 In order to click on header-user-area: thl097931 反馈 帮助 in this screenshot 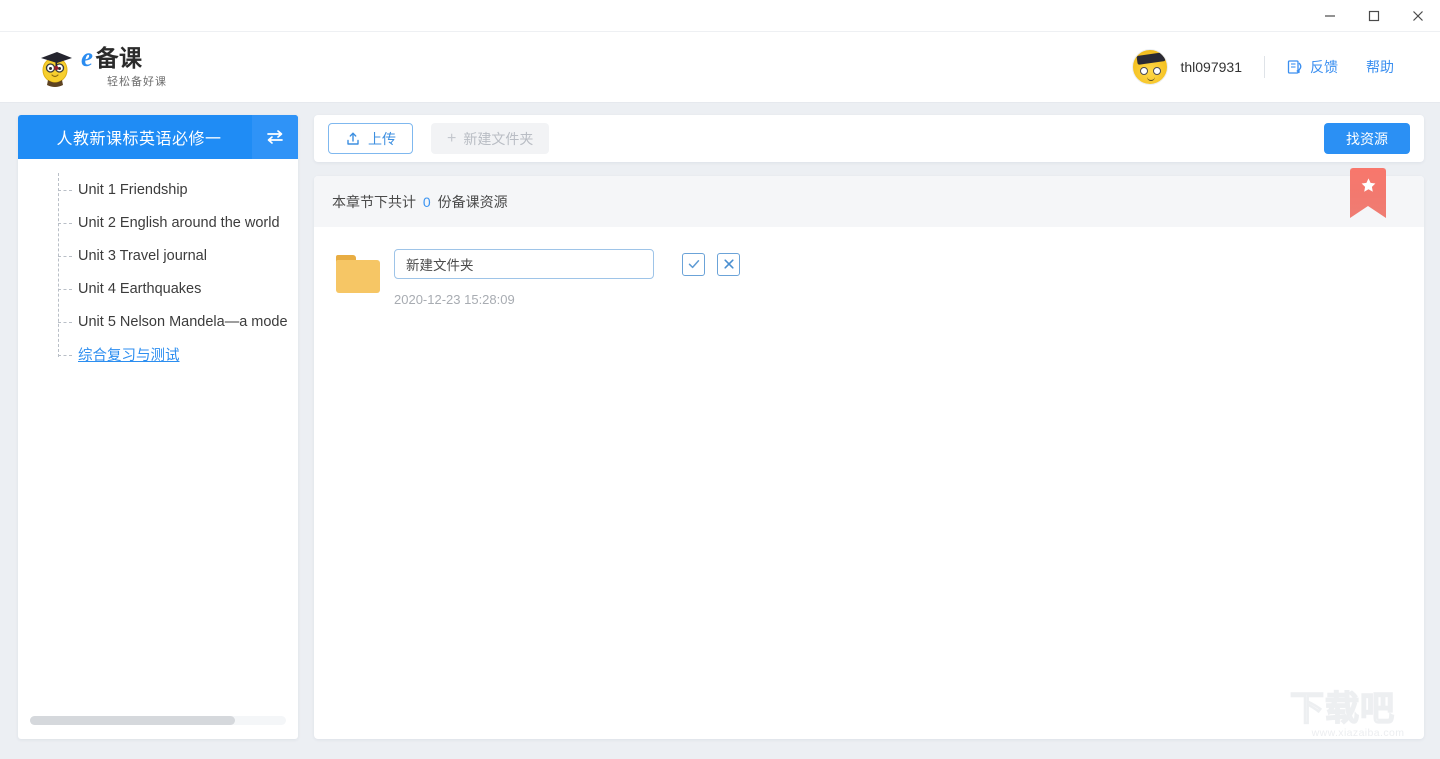, I will do `click(1263, 67)`.